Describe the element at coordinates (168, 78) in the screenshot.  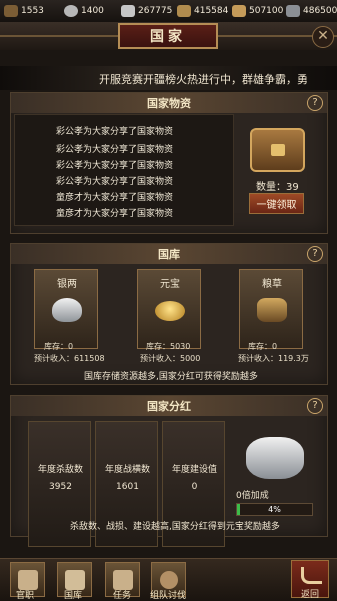
I see `announcement-marquee: 开服竞赛开疆榜火热进行中，群雄争霸，勇` at that location.